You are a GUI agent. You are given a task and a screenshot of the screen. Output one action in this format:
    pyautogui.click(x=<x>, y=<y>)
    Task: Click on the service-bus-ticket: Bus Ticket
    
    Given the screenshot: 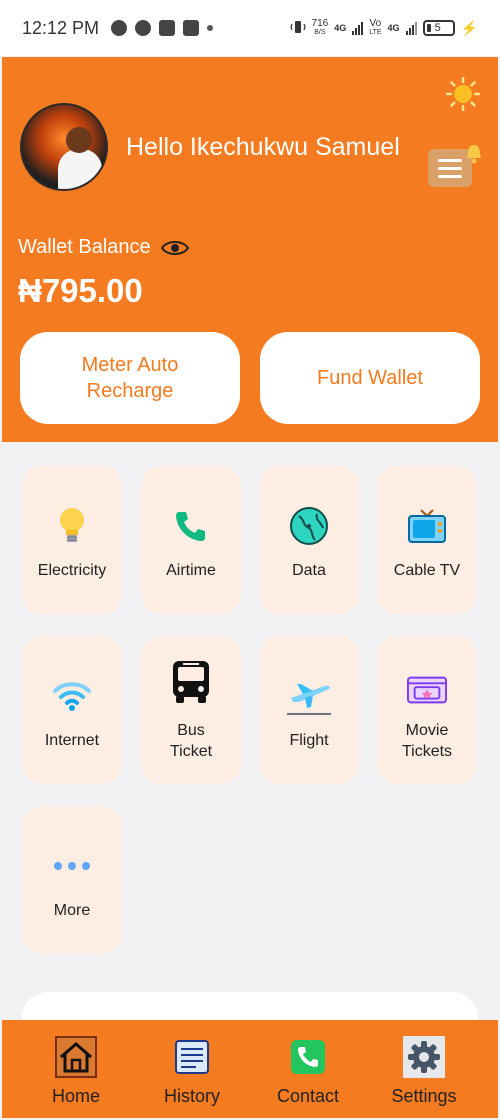 What is the action you would take?
    pyautogui.click(x=191, y=710)
    